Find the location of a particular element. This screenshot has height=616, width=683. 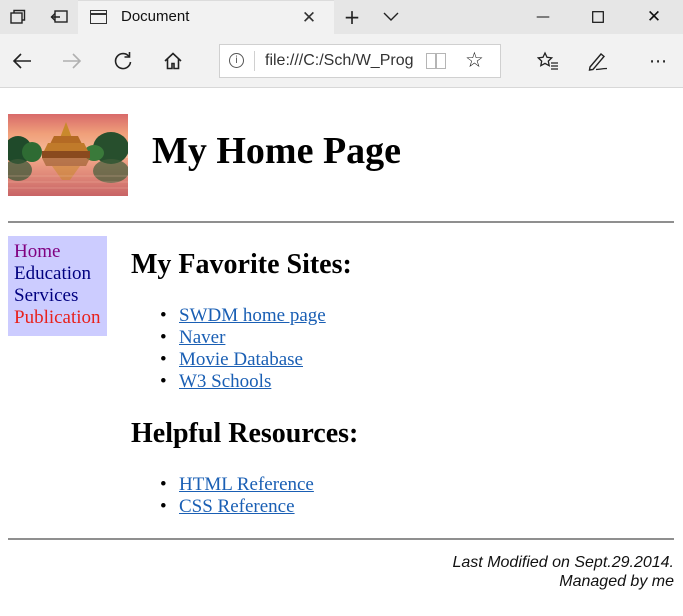

list-item: Movie Database is located at coordinates (243, 360).